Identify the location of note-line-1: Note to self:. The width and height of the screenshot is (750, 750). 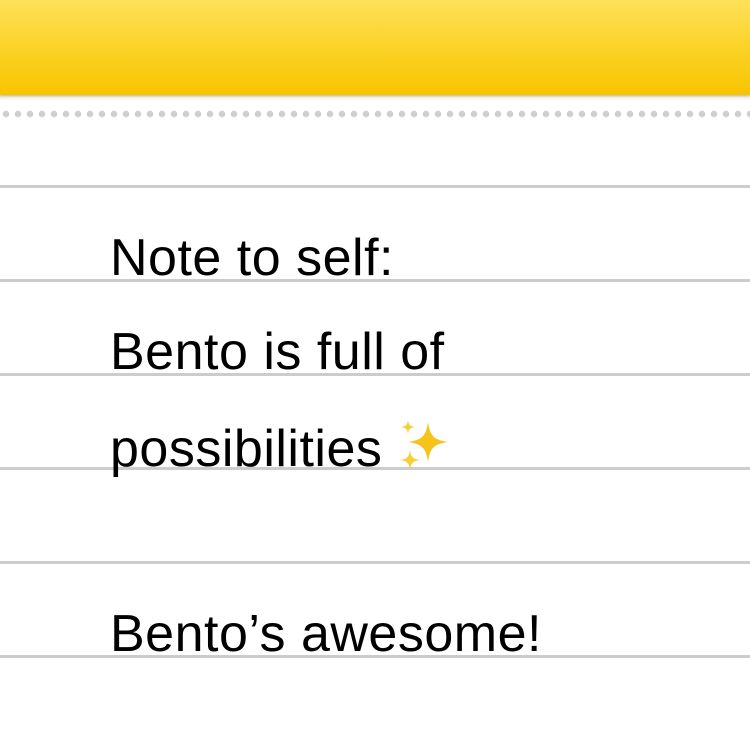
(252, 258).